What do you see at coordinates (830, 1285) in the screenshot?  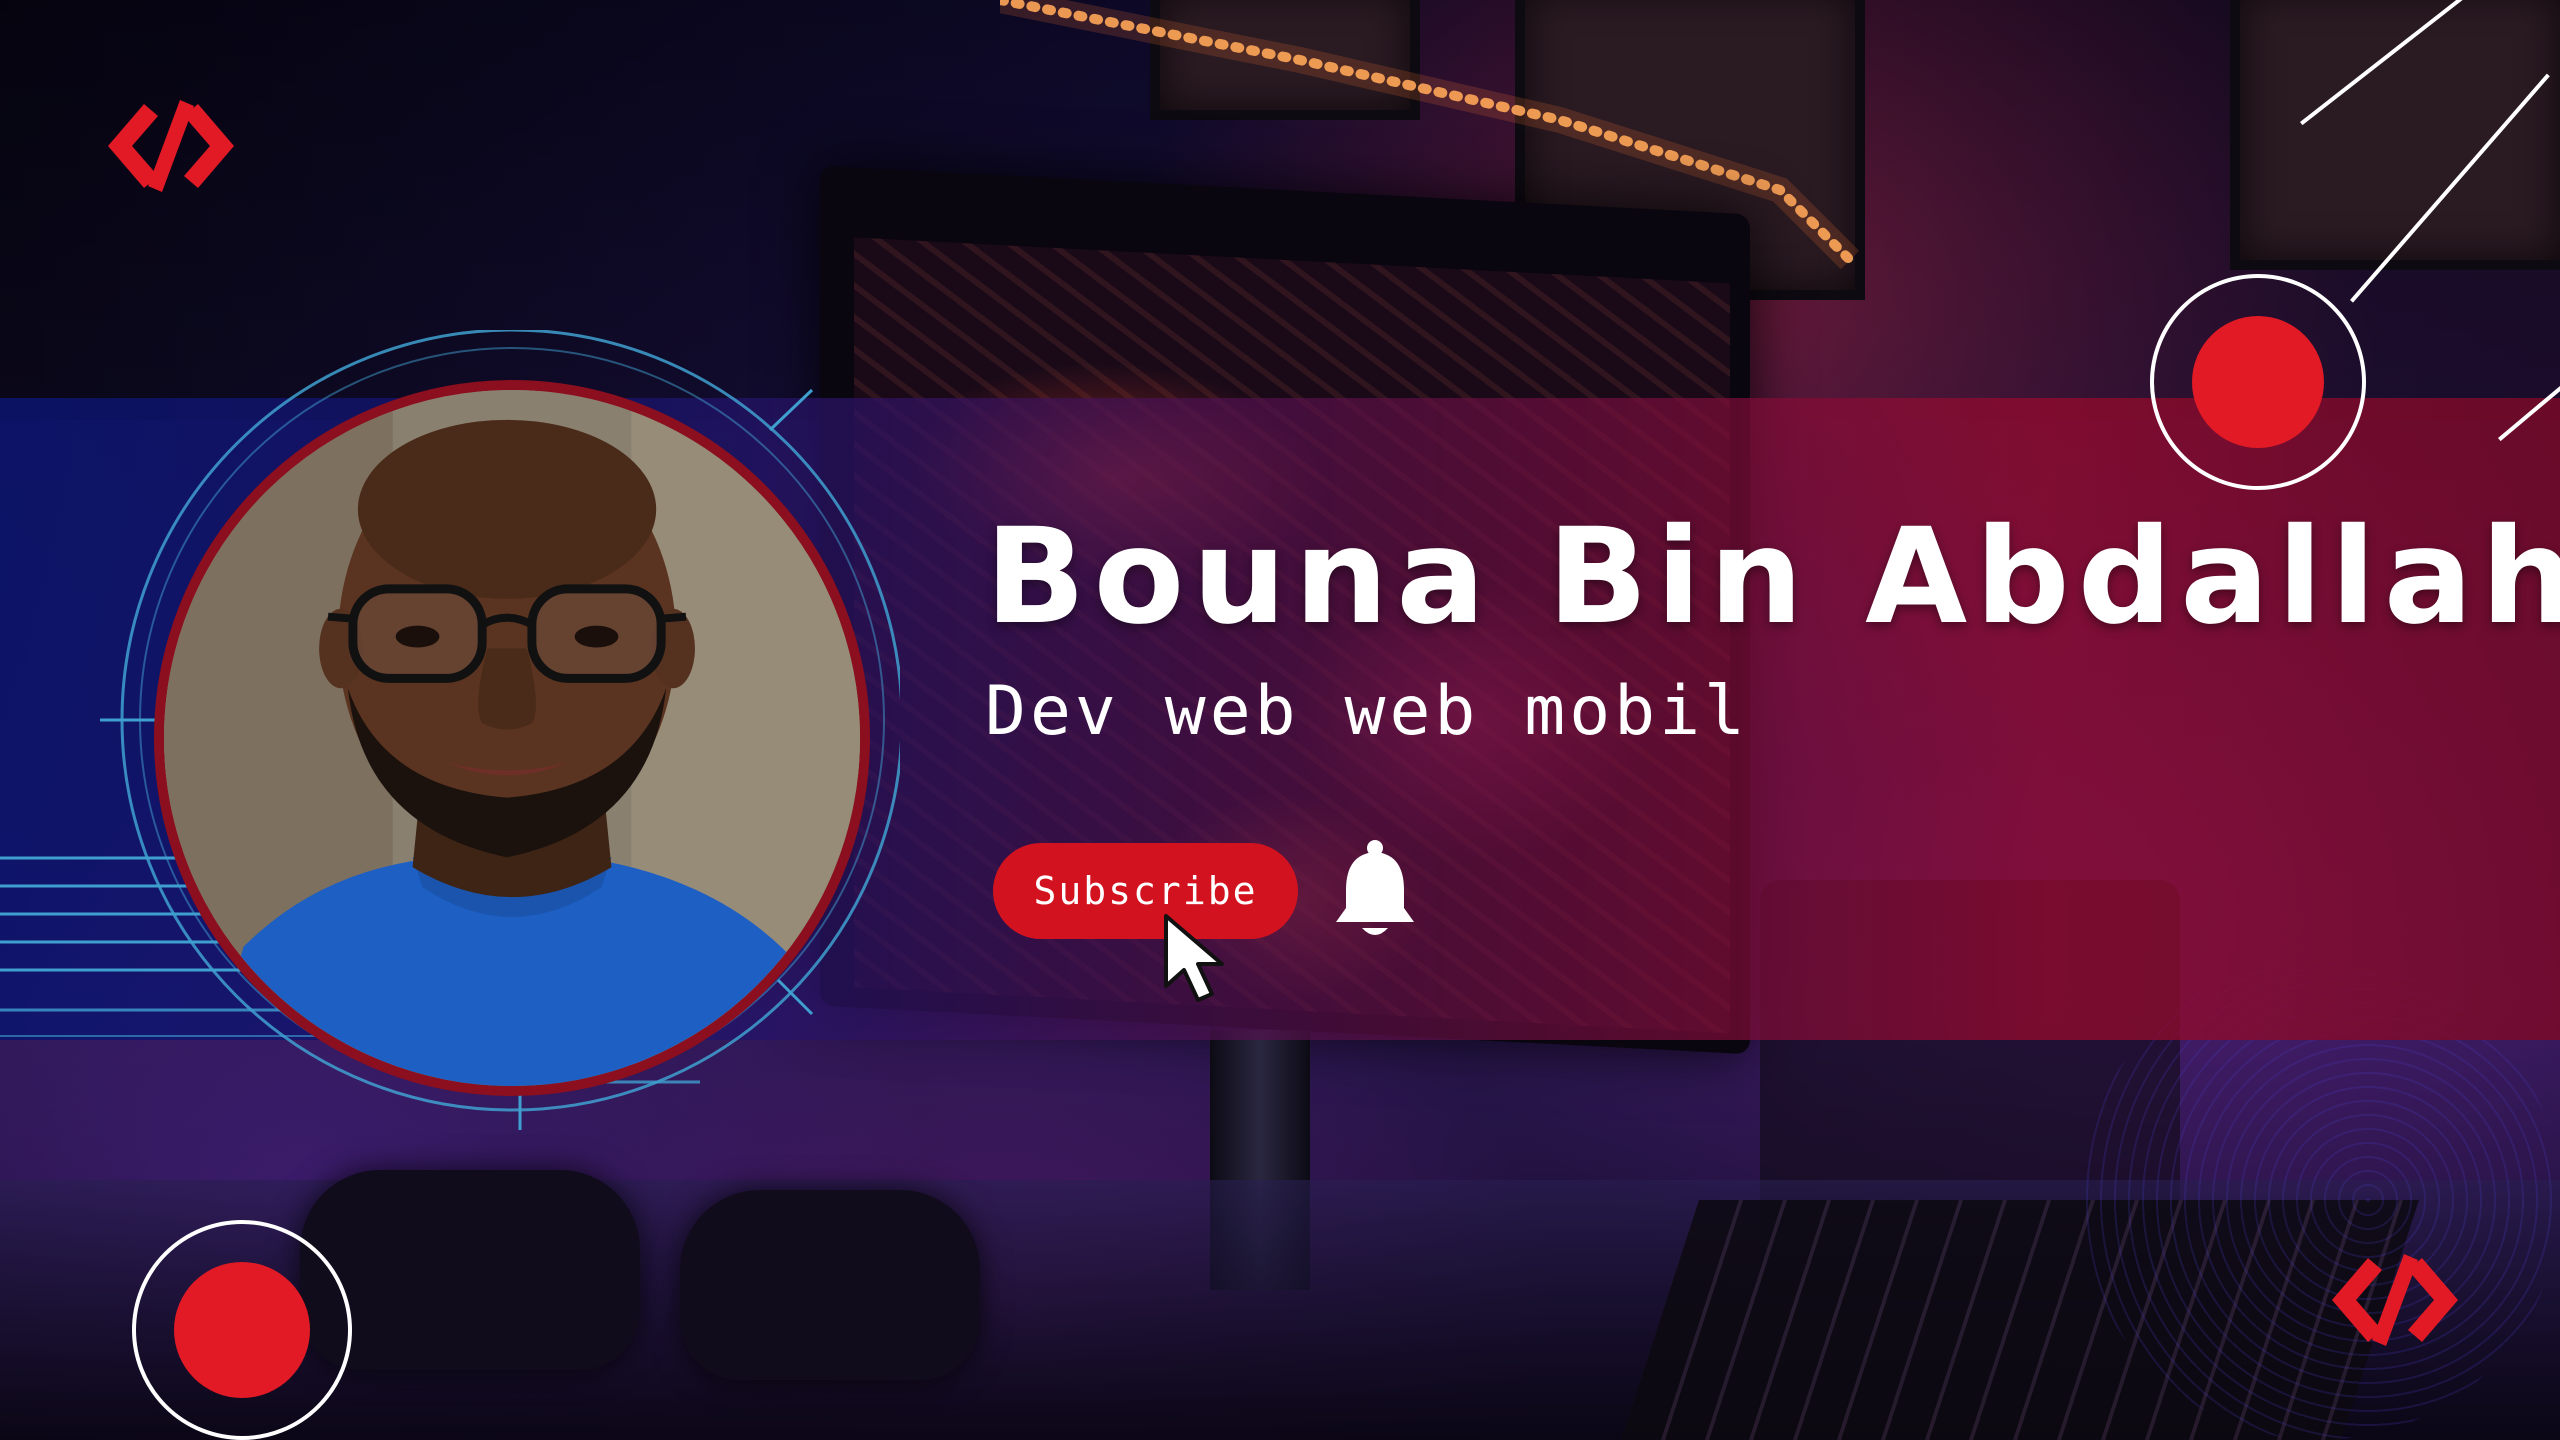 I see `game-controller` at bounding box center [830, 1285].